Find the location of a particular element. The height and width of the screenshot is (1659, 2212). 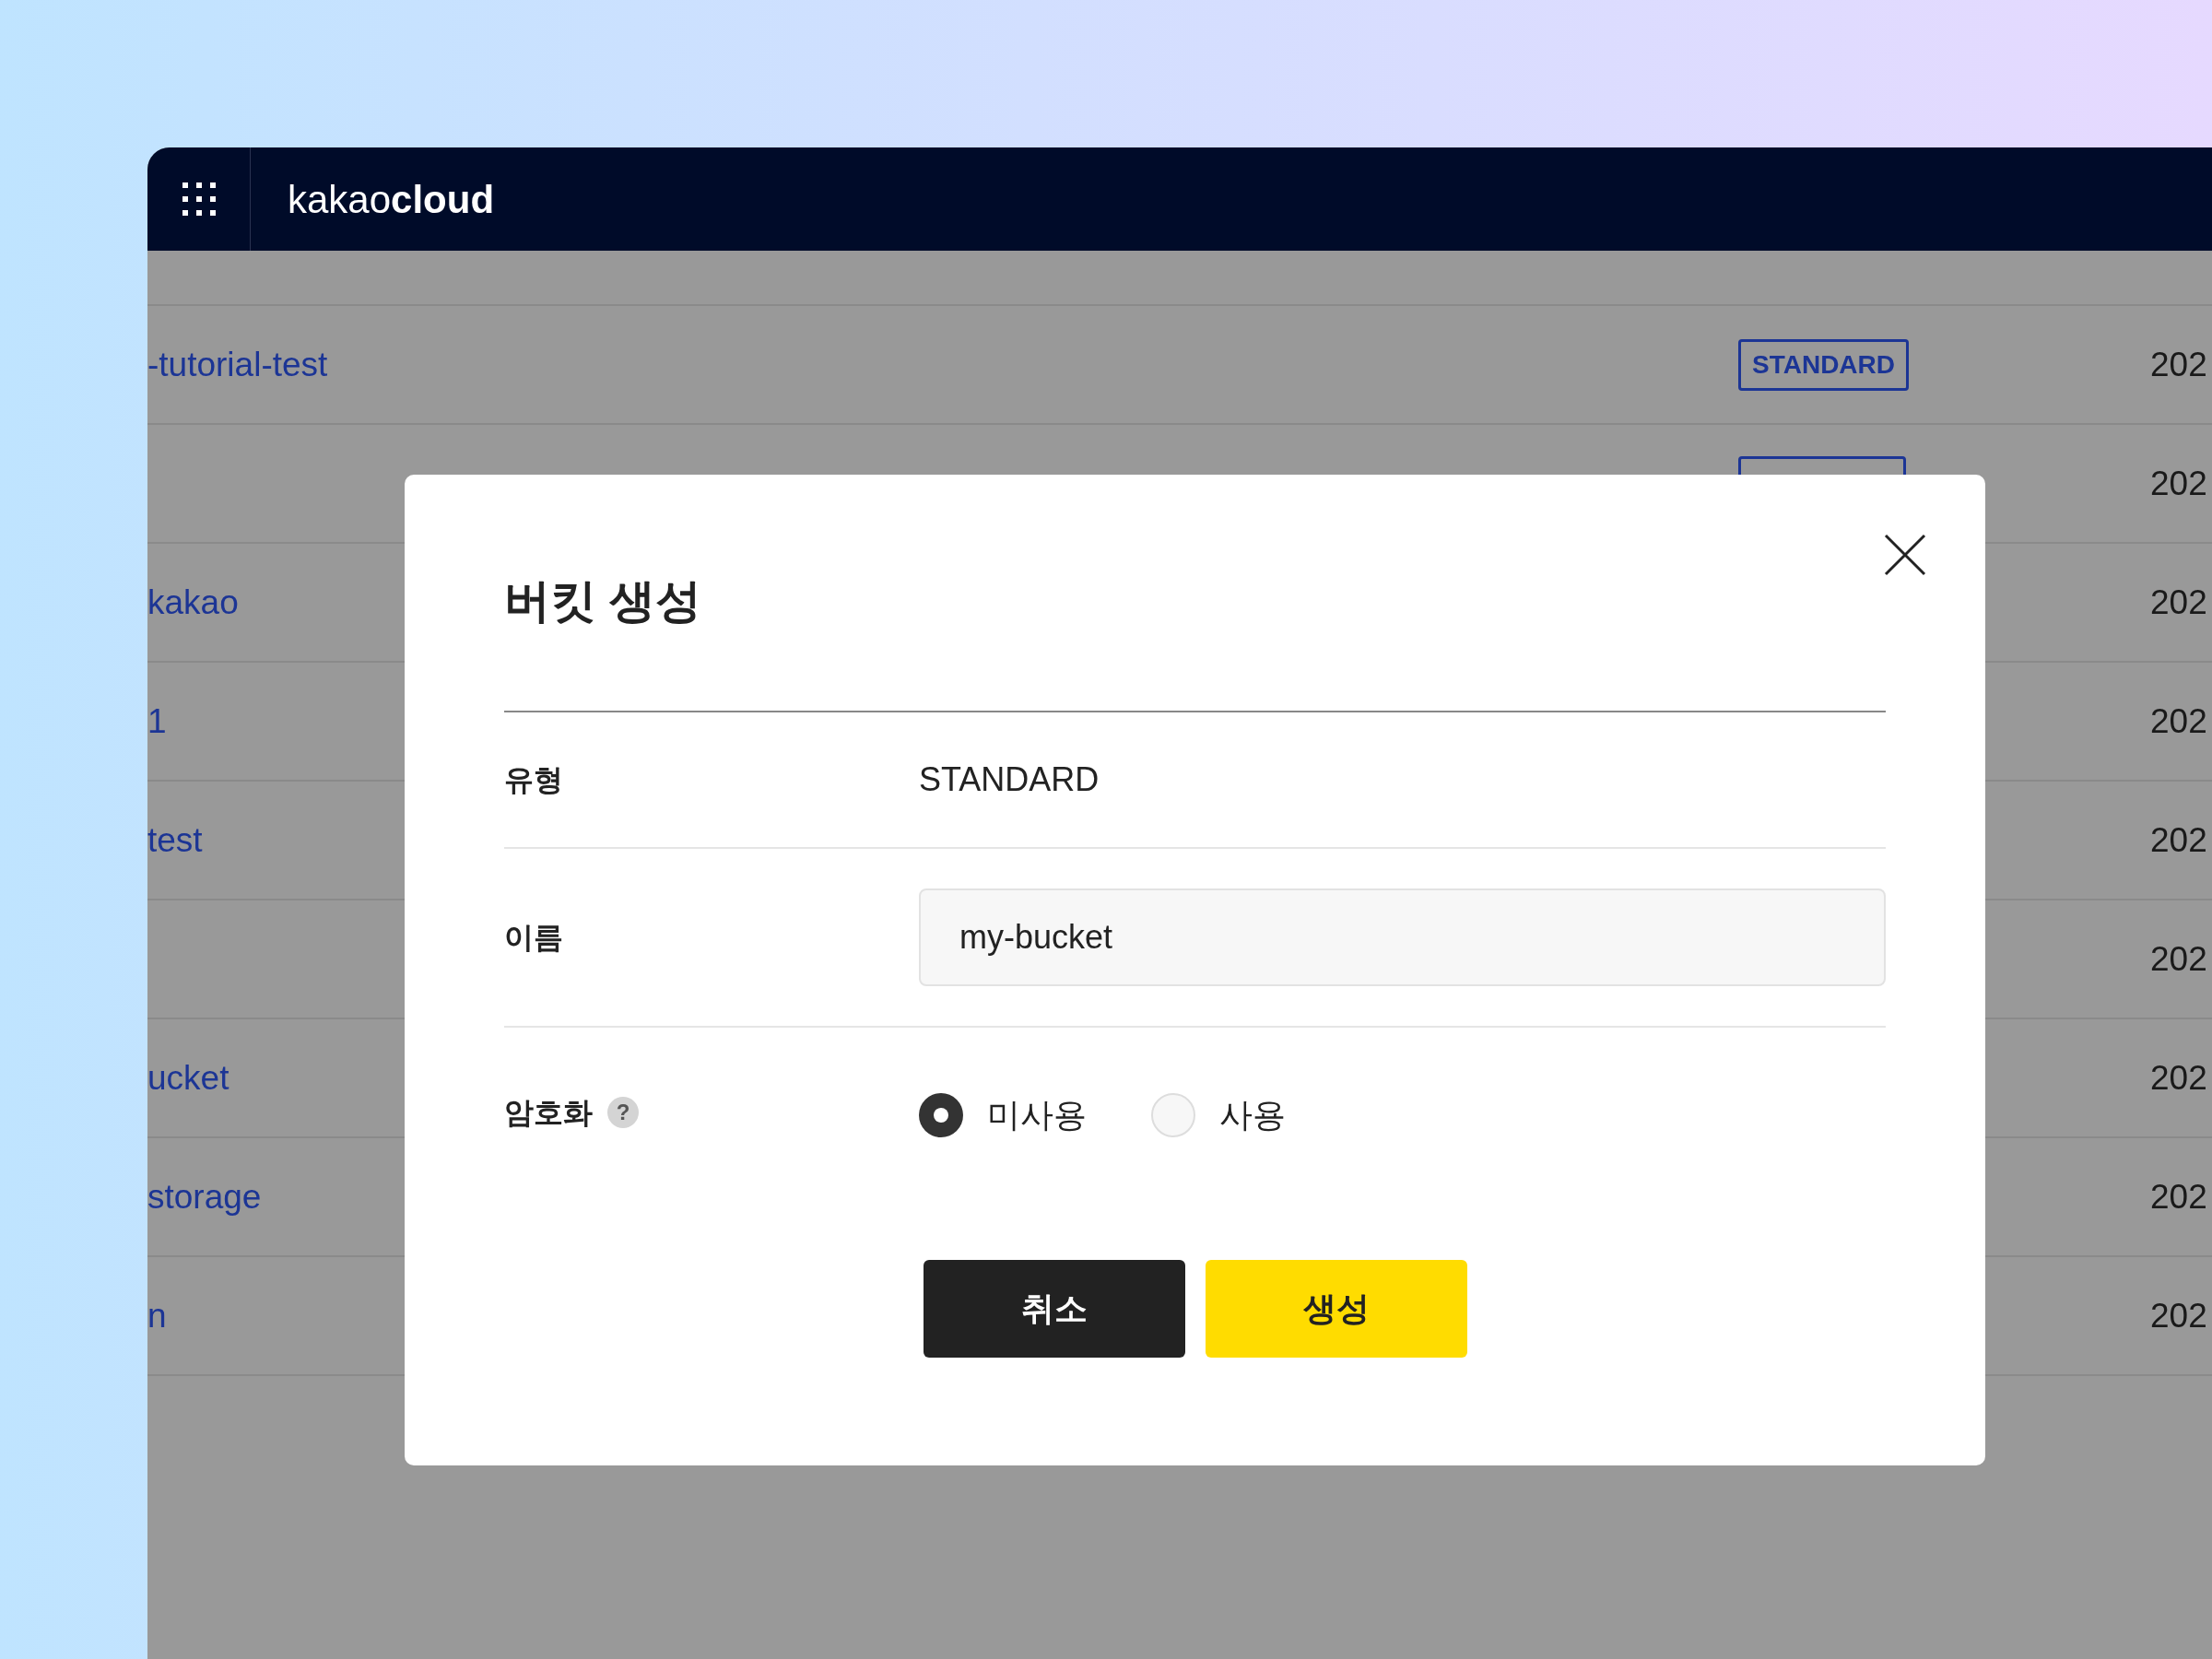

apps-grid-icon is located at coordinates (199, 199).